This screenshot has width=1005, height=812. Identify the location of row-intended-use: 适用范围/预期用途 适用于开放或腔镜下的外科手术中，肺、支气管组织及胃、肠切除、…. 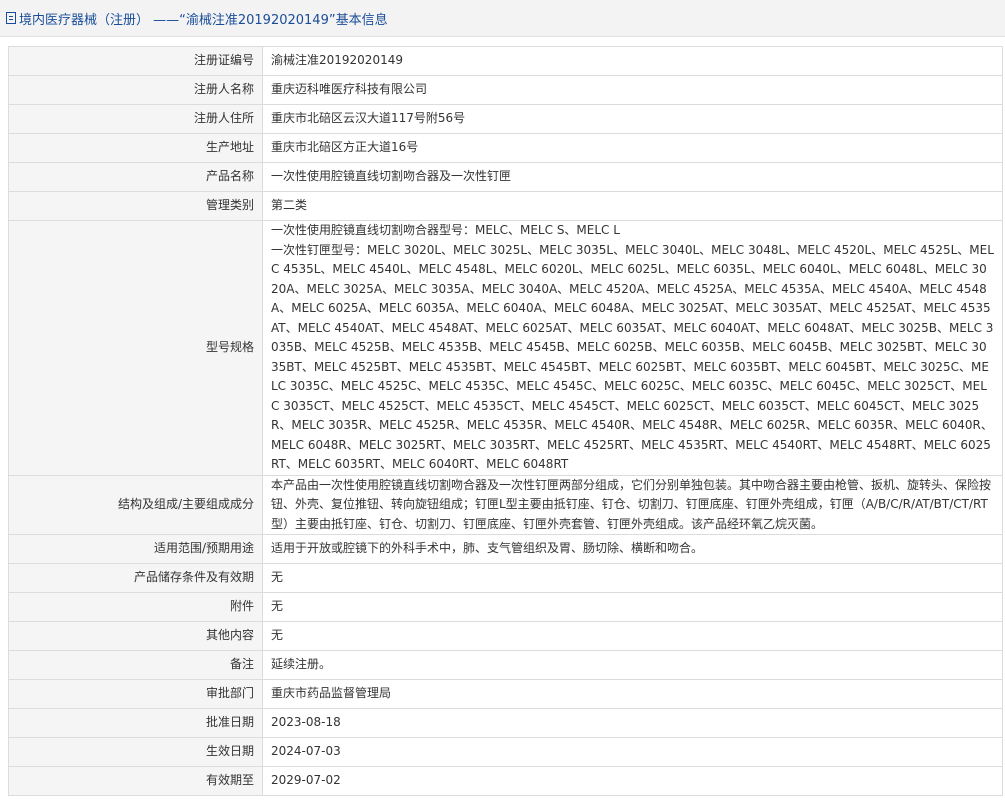
(505, 549).